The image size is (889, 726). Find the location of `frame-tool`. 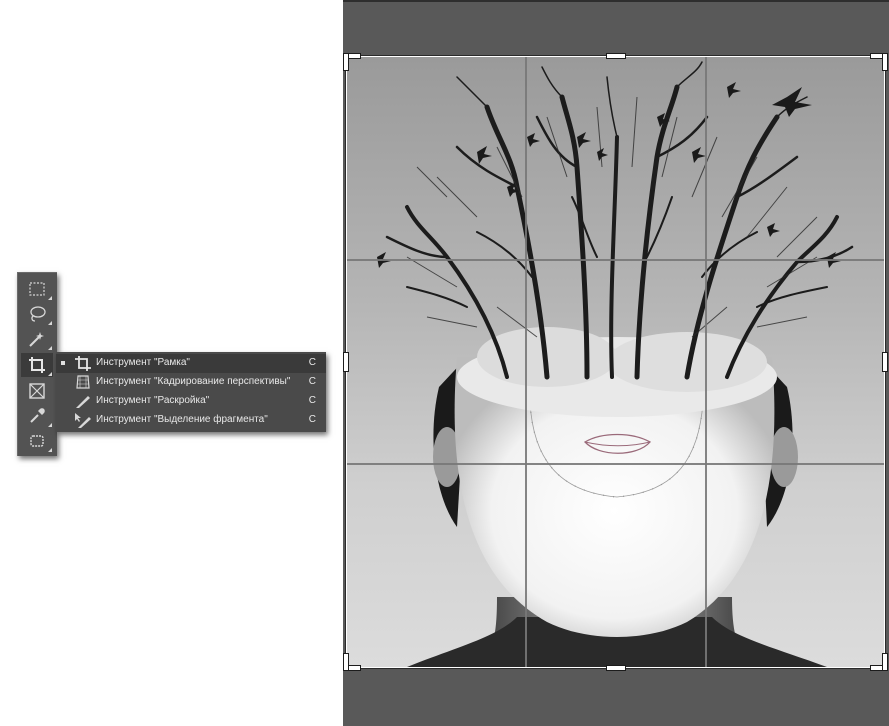

frame-tool is located at coordinates (37, 391).